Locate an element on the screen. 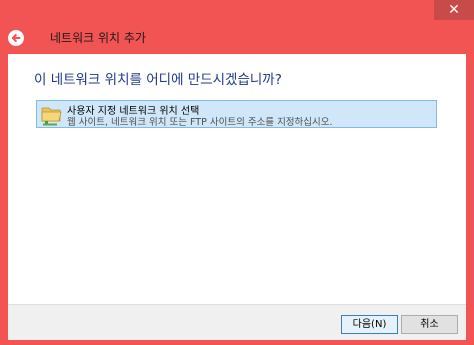 This screenshot has width=474, height=345. back-button is located at coordinates (16, 38).